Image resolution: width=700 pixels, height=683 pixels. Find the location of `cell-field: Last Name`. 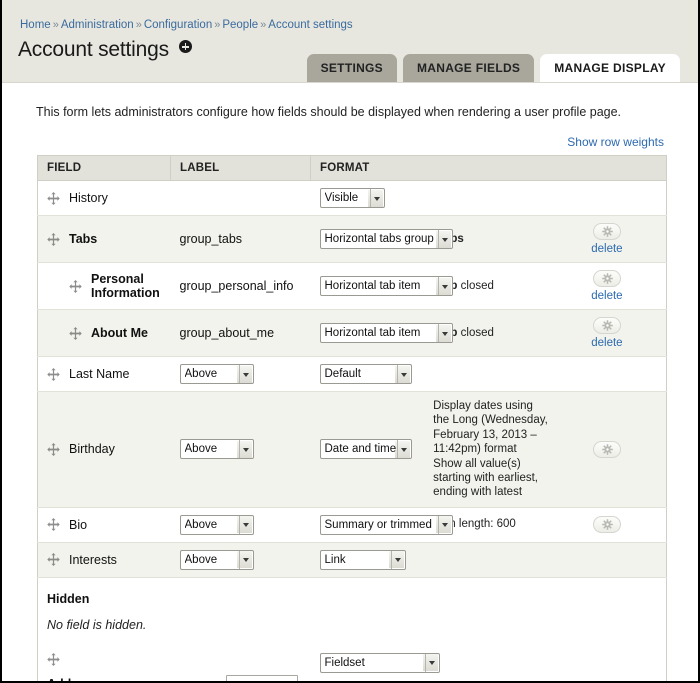

cell-field: Last Name is located at coordinates (104, 374).